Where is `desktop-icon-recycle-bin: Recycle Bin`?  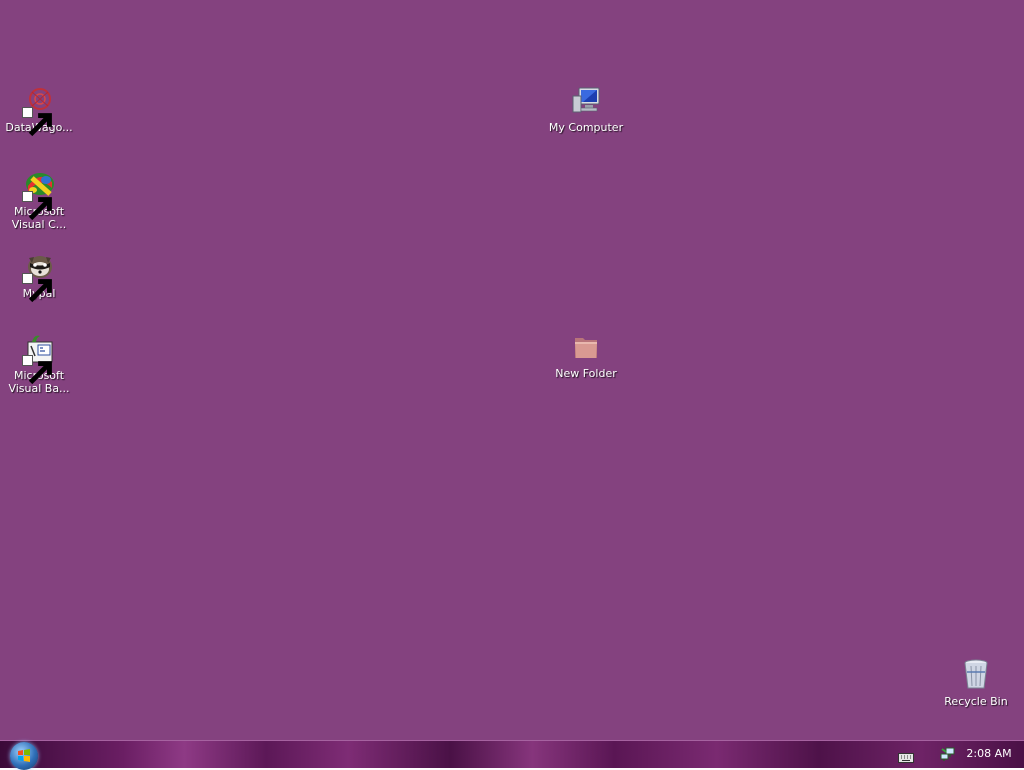 desktop-icon-recycle-bin: Recycle Bin is located at coordinates (976, 683).